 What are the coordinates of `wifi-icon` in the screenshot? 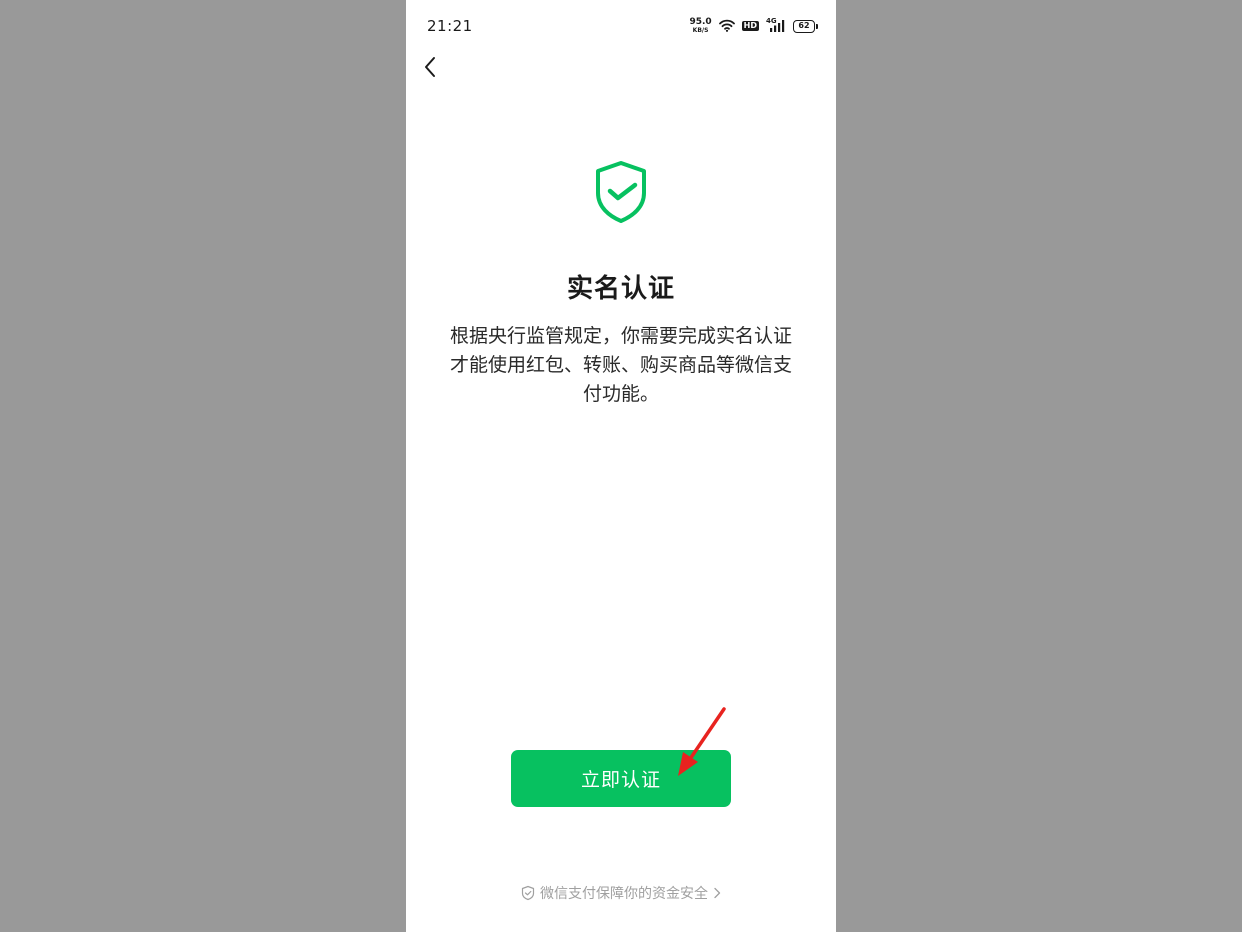 It's located at (726, 26).